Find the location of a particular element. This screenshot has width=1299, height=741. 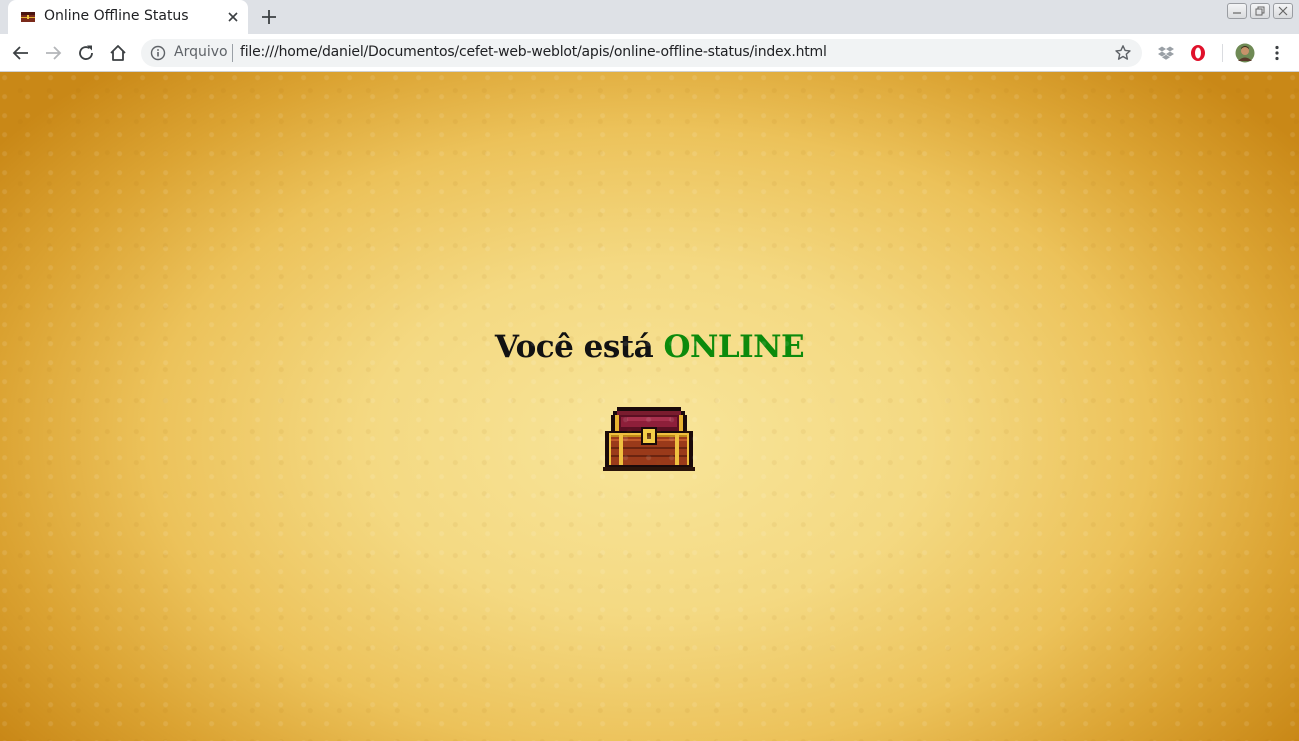

home-button is located at coordinates (118, 53).